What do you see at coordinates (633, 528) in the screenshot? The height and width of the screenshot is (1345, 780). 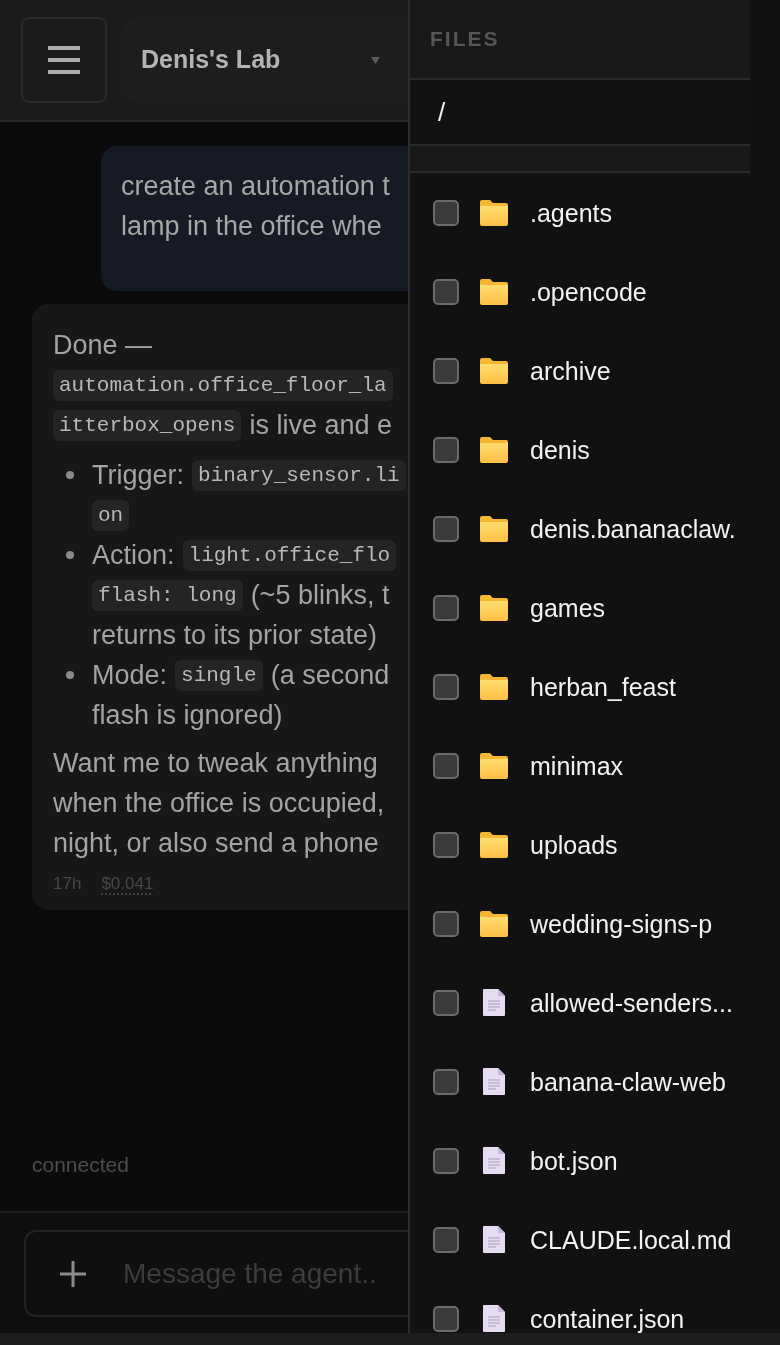 I see `folder-name: denis.bananaclaw.` at bounding box center [633, 528].